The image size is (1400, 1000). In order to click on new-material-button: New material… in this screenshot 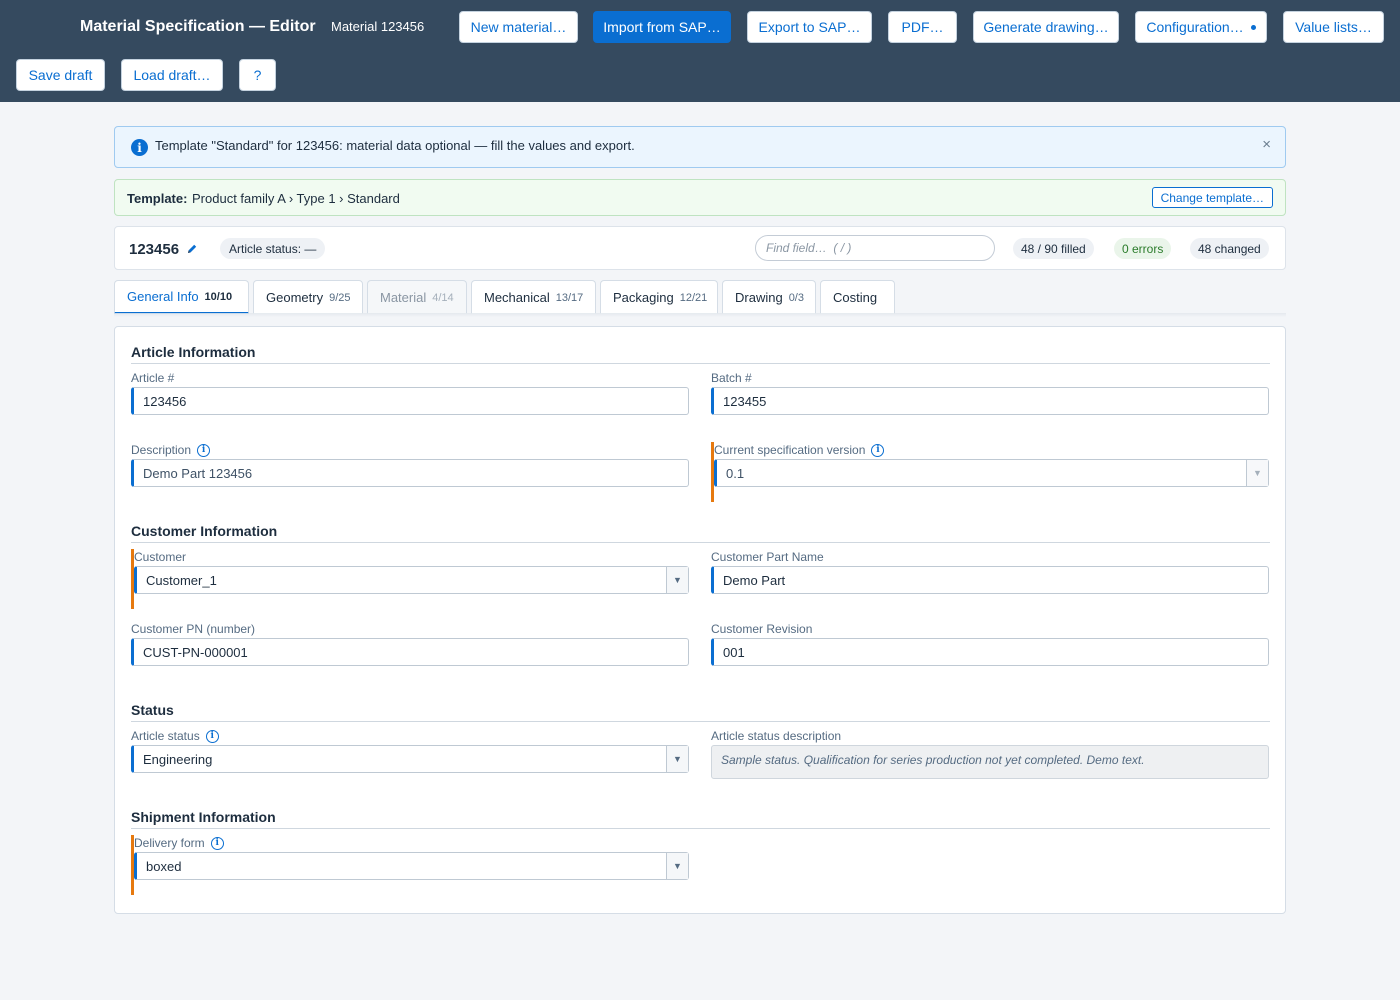, I will do `click(518, 27)`.